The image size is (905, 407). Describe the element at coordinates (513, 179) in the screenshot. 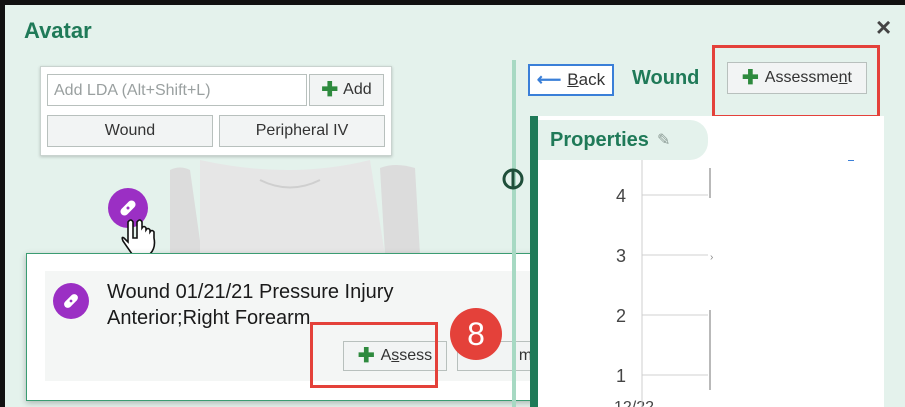

I see `resize-handle-icon` at that location.